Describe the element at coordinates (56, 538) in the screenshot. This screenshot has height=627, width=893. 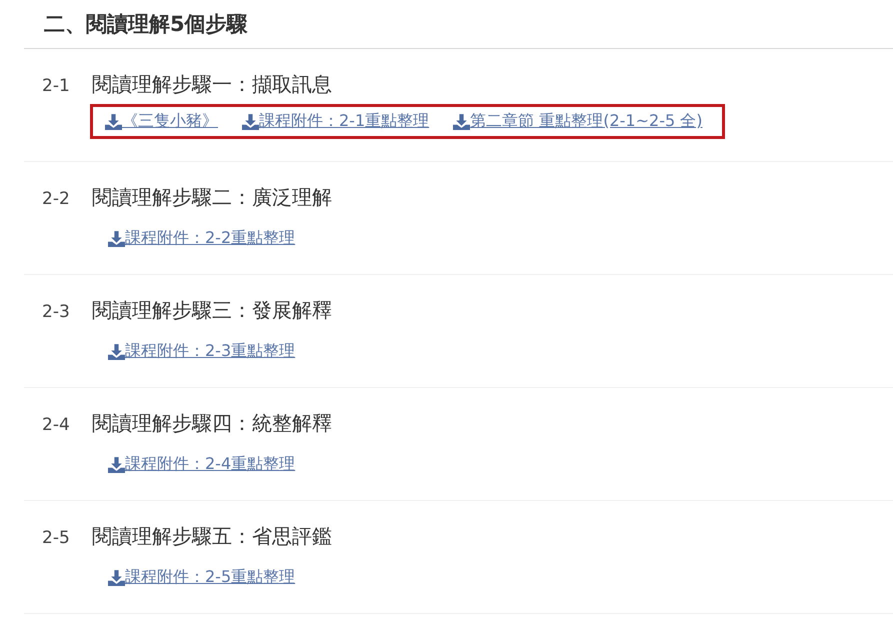
I see `step-number: 2-5` at that location.